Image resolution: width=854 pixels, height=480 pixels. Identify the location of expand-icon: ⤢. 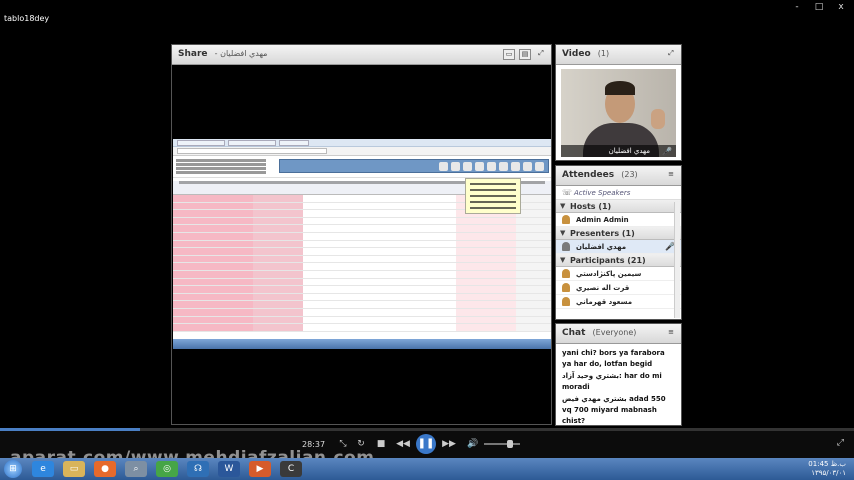
(671, 54).